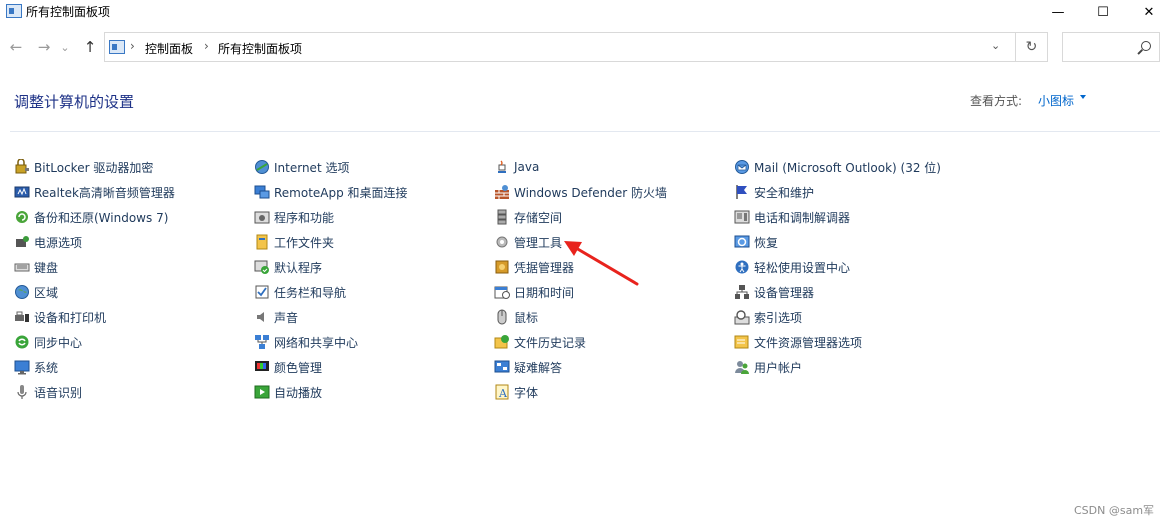  What do you see at coordinates (526, 392) in the screenshot?
I see `control-panel-item-label: 字体` at bounding box center [526, 392].